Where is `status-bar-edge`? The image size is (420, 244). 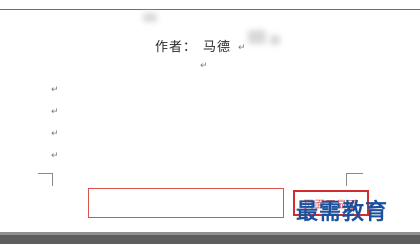
status-bar-edge is located at coordinates (210, 233).